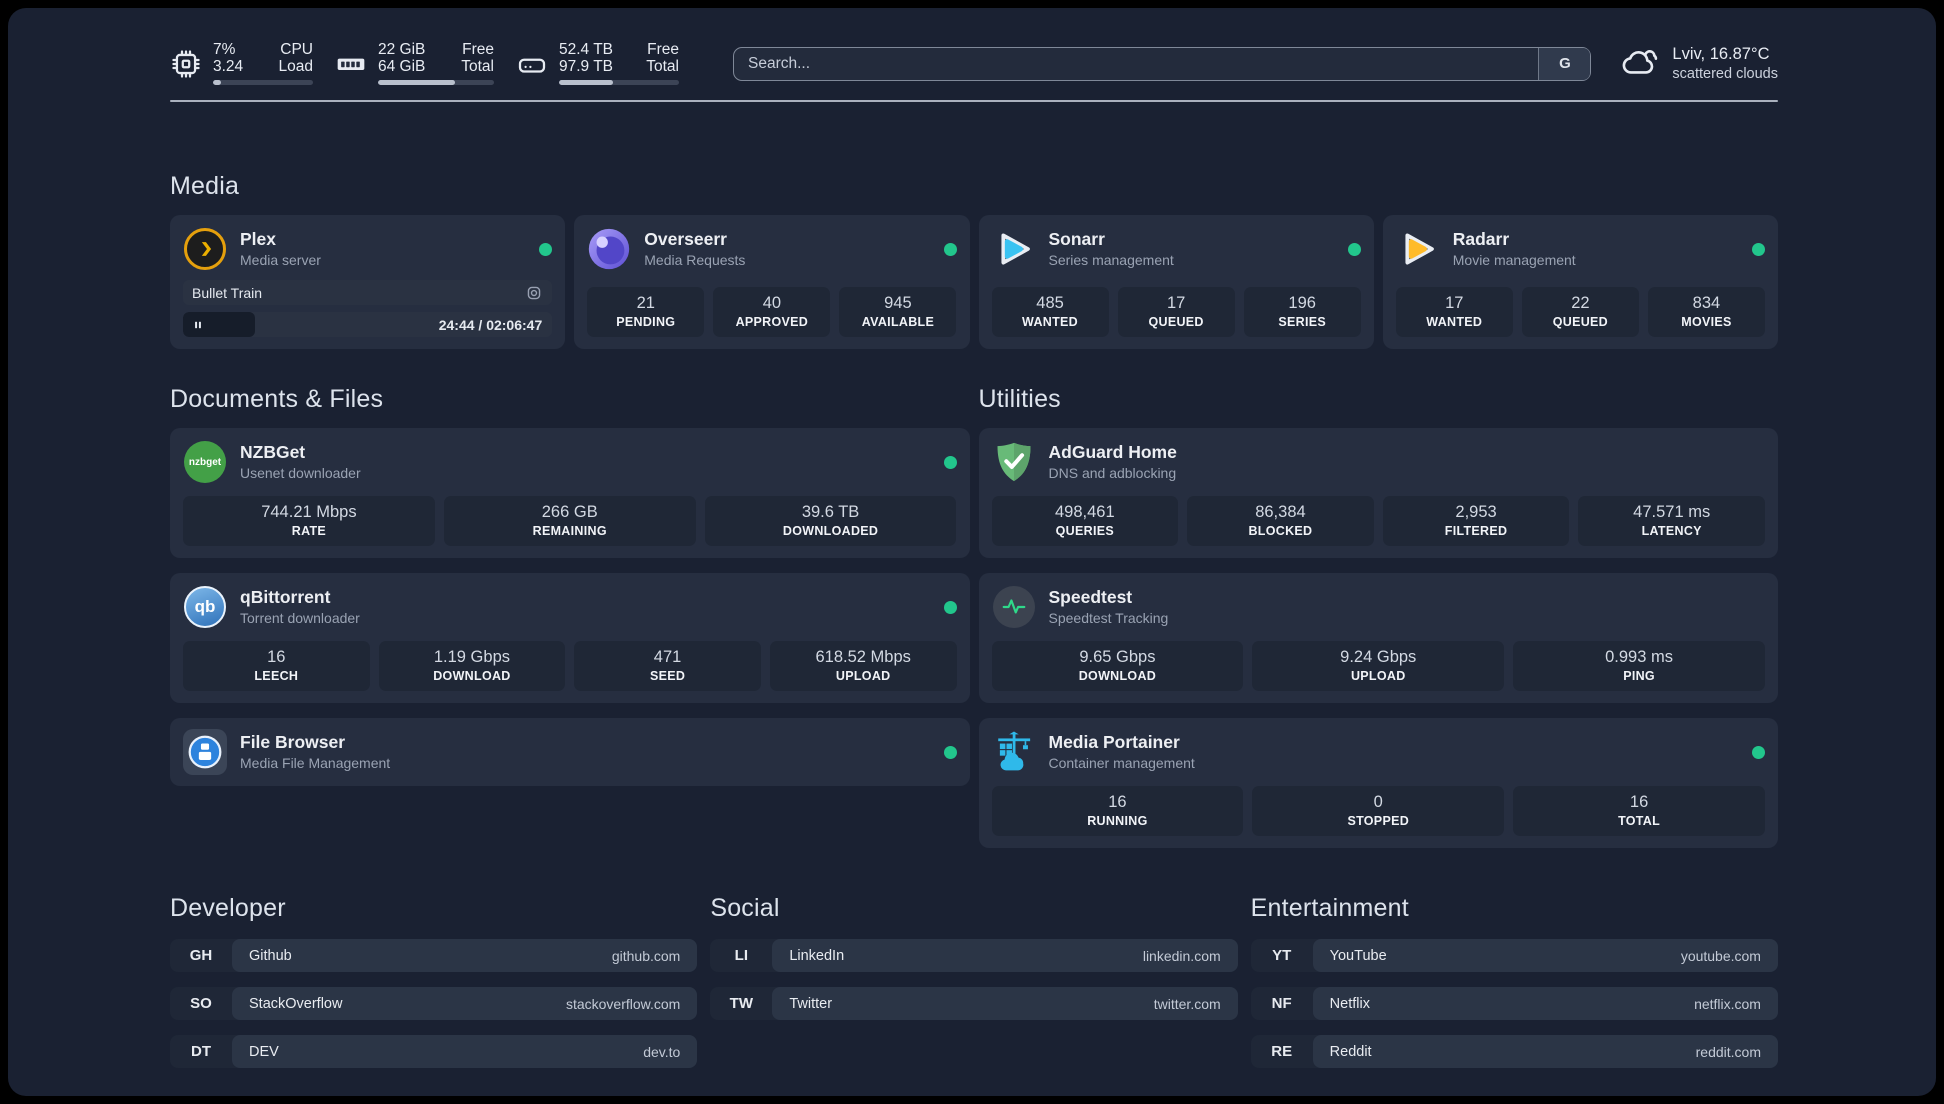 This screenshot has width=1944, height=1104. I want to click on section-title-utilities: Utilities, so click(1019, 399).